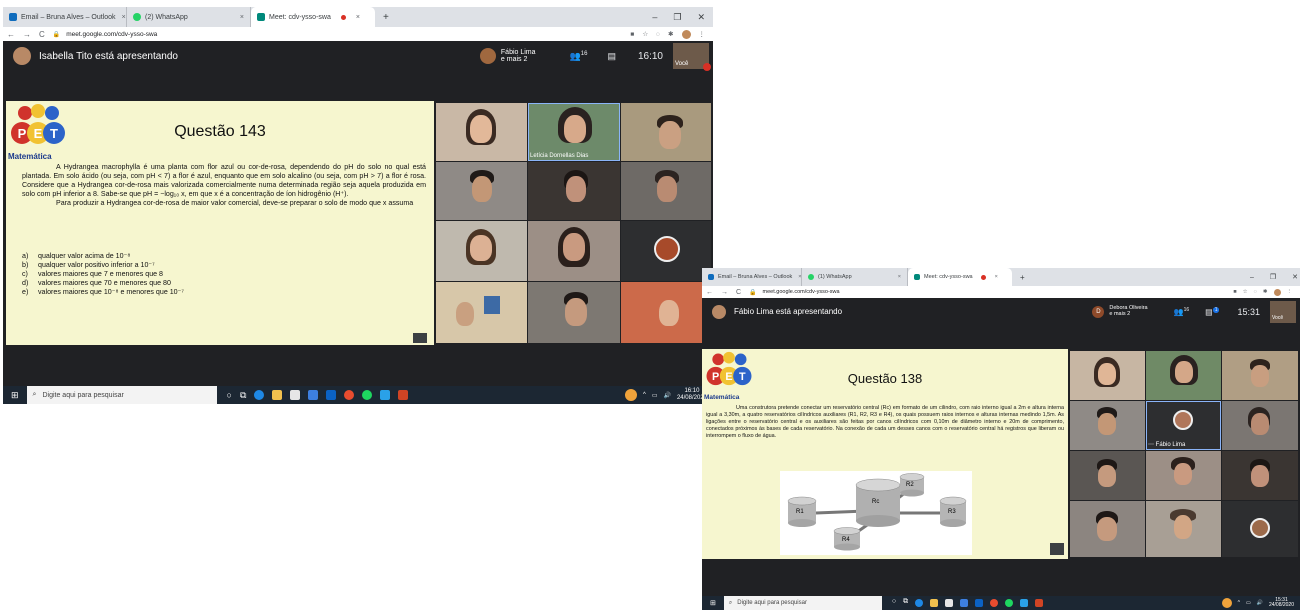 The height and width of the screenshot is (610, 1300). What do you see at coordinates (507, 56) in the screenshot?
I see `other-participants: Fábio Lima e mais 2` at bounding box center [507, 56].